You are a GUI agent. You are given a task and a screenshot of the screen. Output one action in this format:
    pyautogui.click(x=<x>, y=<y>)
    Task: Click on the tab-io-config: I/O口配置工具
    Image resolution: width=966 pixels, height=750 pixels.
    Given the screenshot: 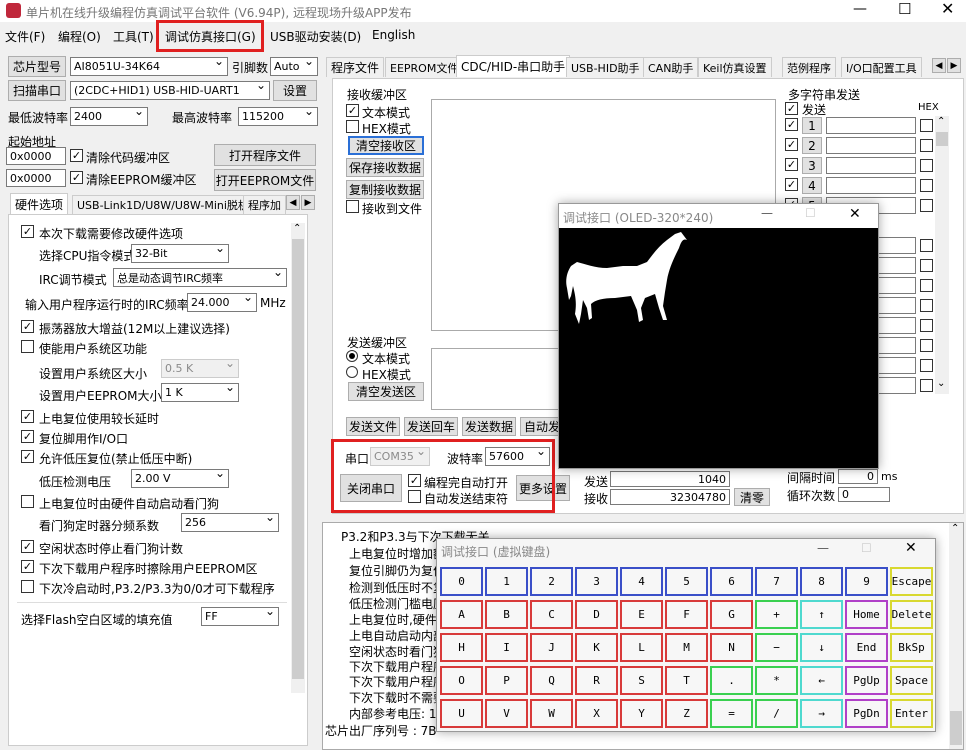 What is the action you would take?
    pyautogui.click(x=881, y=67)
    